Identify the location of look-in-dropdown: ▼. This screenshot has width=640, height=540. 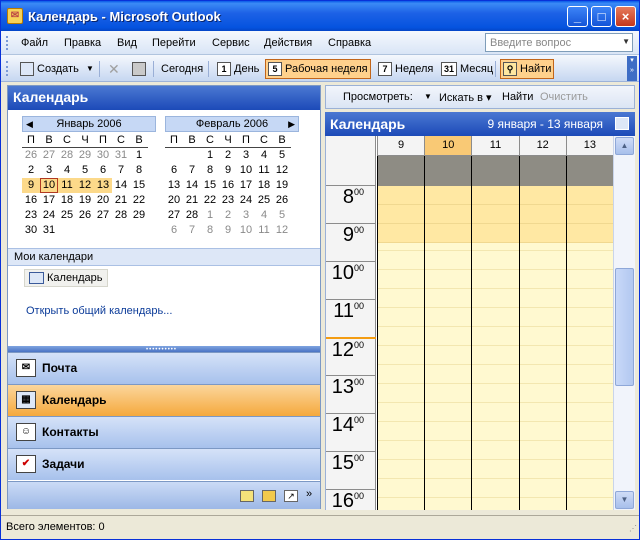
(428, 96).